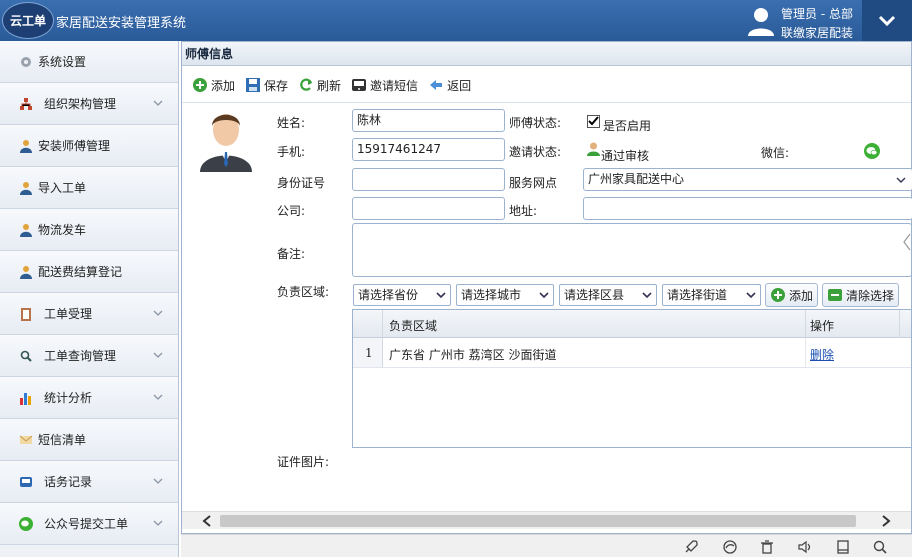 This screenshot has width=912, height=557. What do you see at coordinates (767, 547) in the screenshot?
I see `trash-icon` at bounding box center [767, 547].